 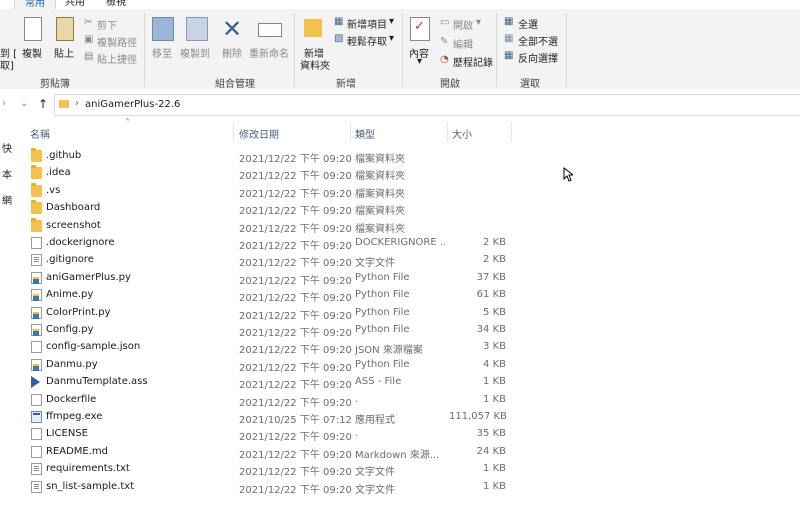 I want to click on file-name: DanmuTemplate.ass, so click(x=97, y=381).